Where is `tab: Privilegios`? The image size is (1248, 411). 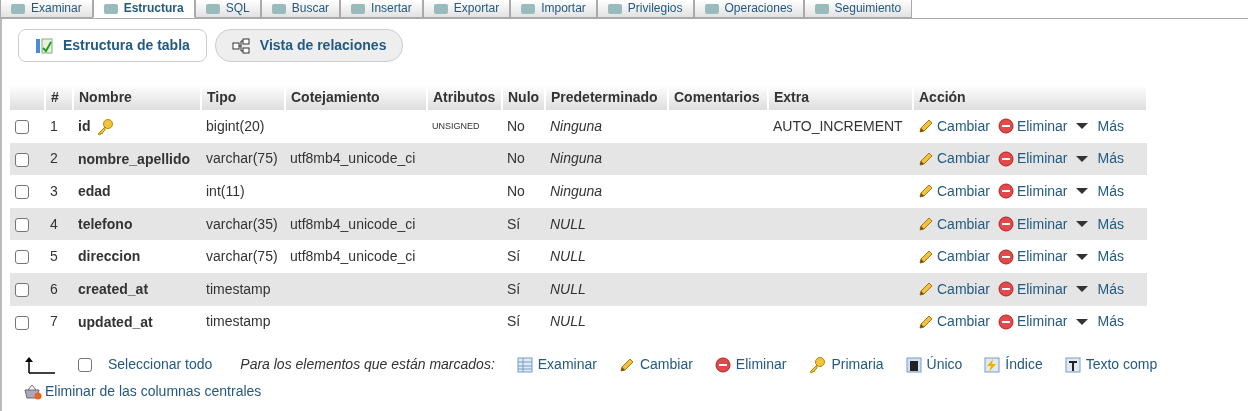 tab: Privilegios is located at coordinates (645, 9).